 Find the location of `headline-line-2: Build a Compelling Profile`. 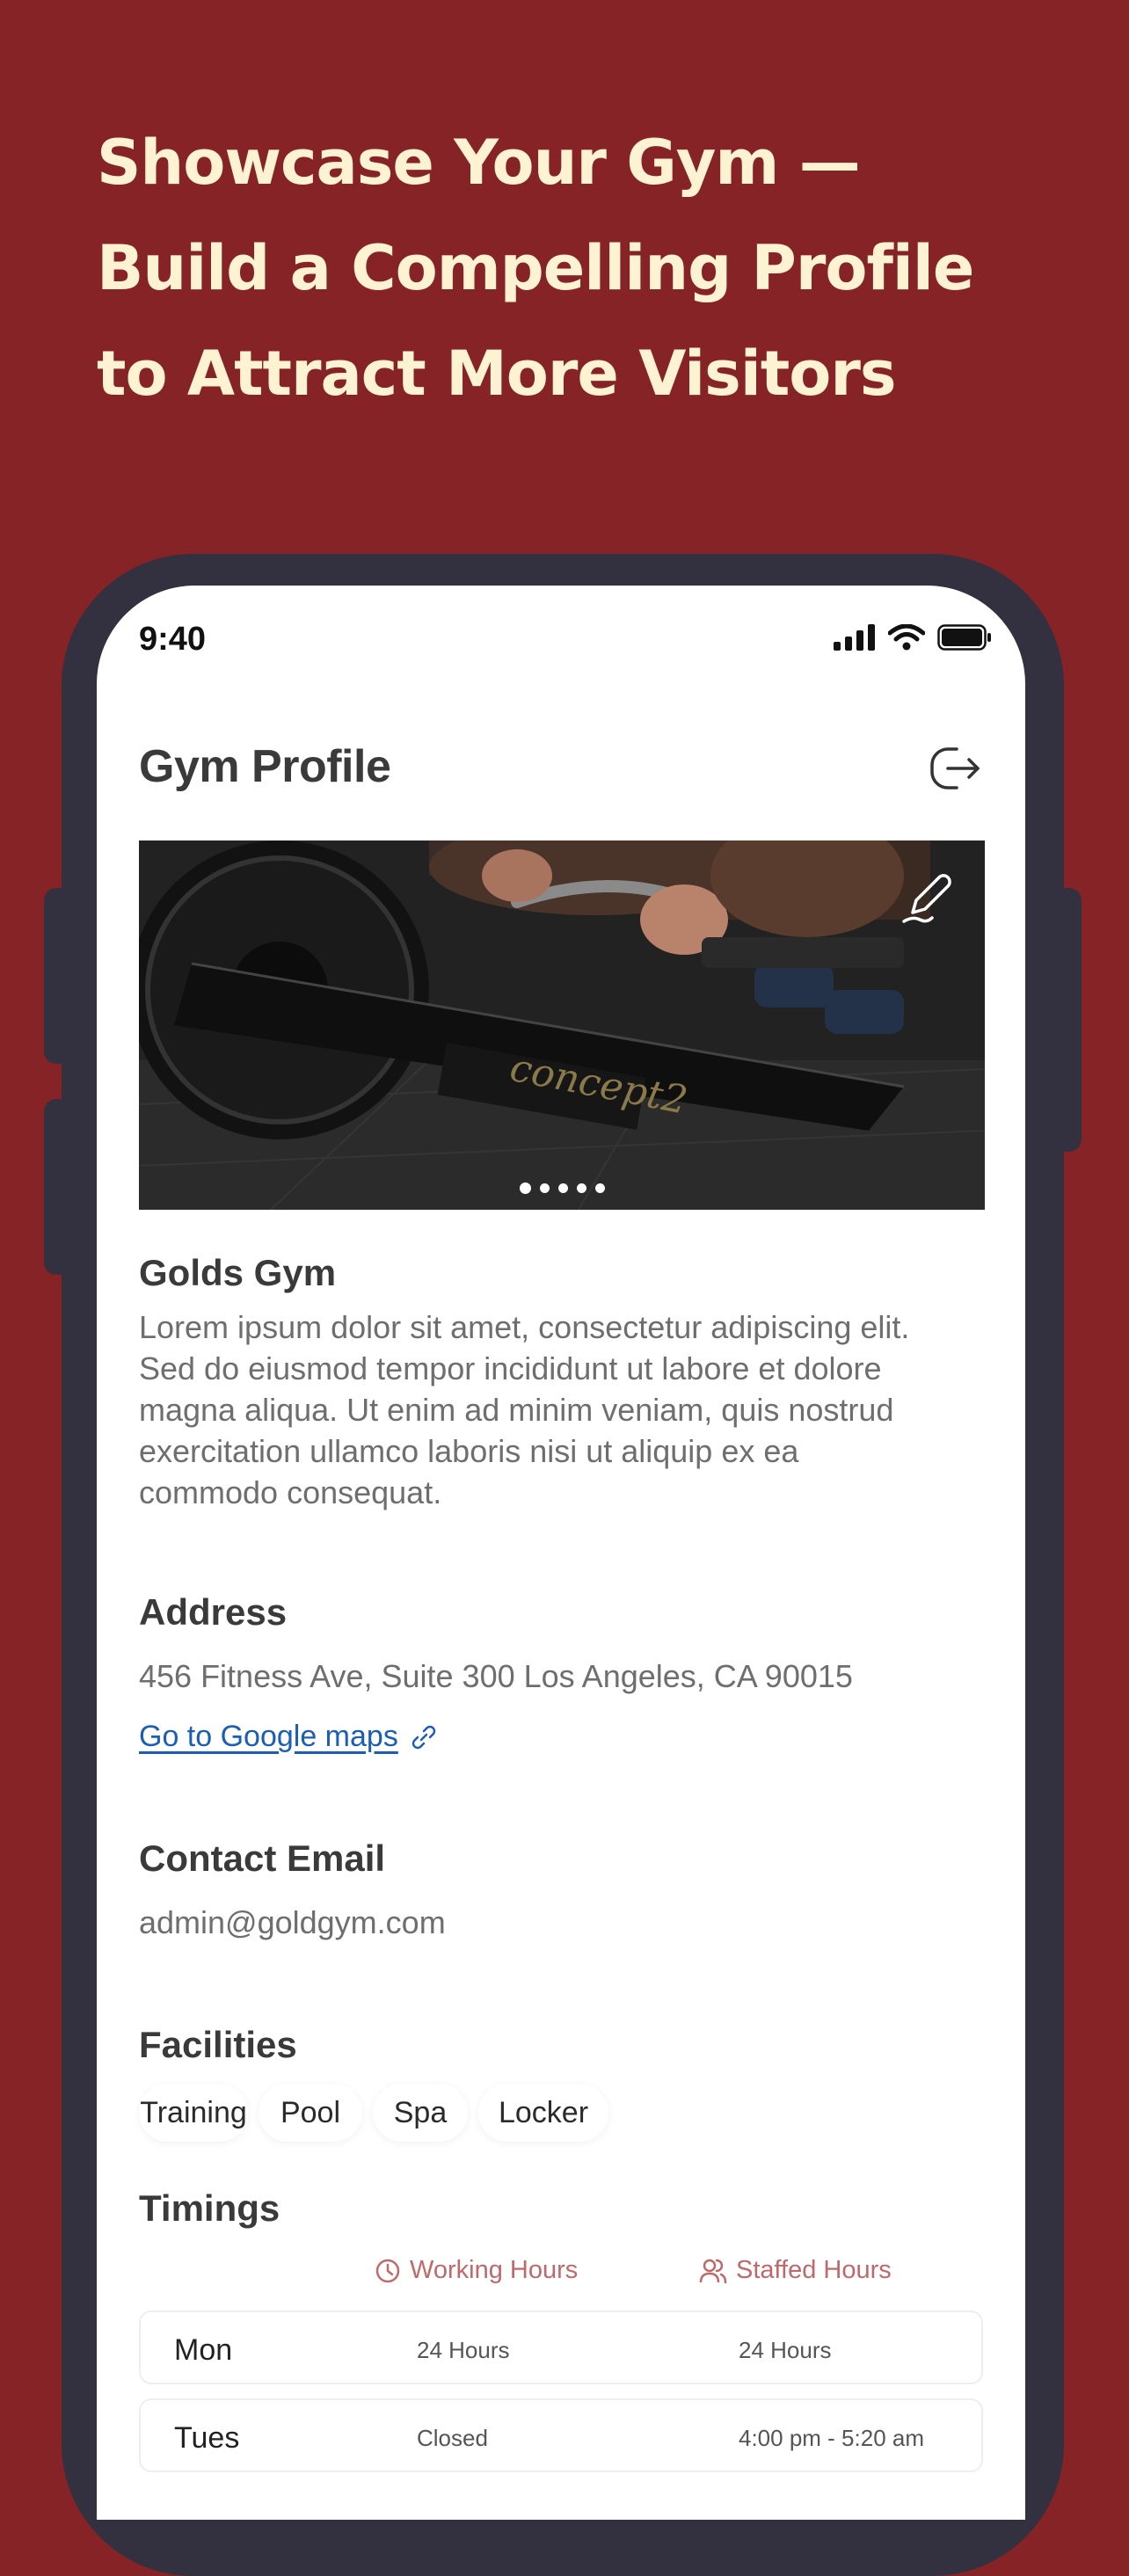

headline-line-2: Build a Compelling Profile is located at coordinates (535, 268).